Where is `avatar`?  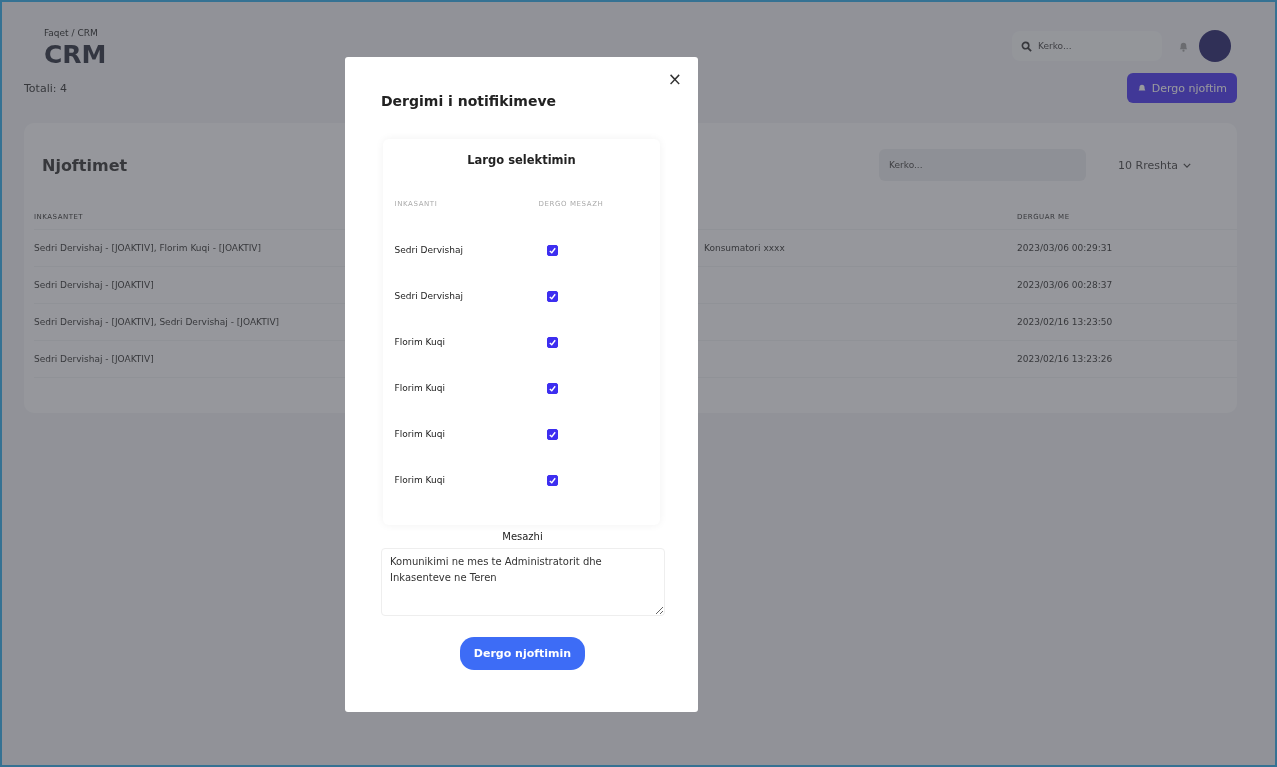
avatar is located at coordinates (1215, 46).